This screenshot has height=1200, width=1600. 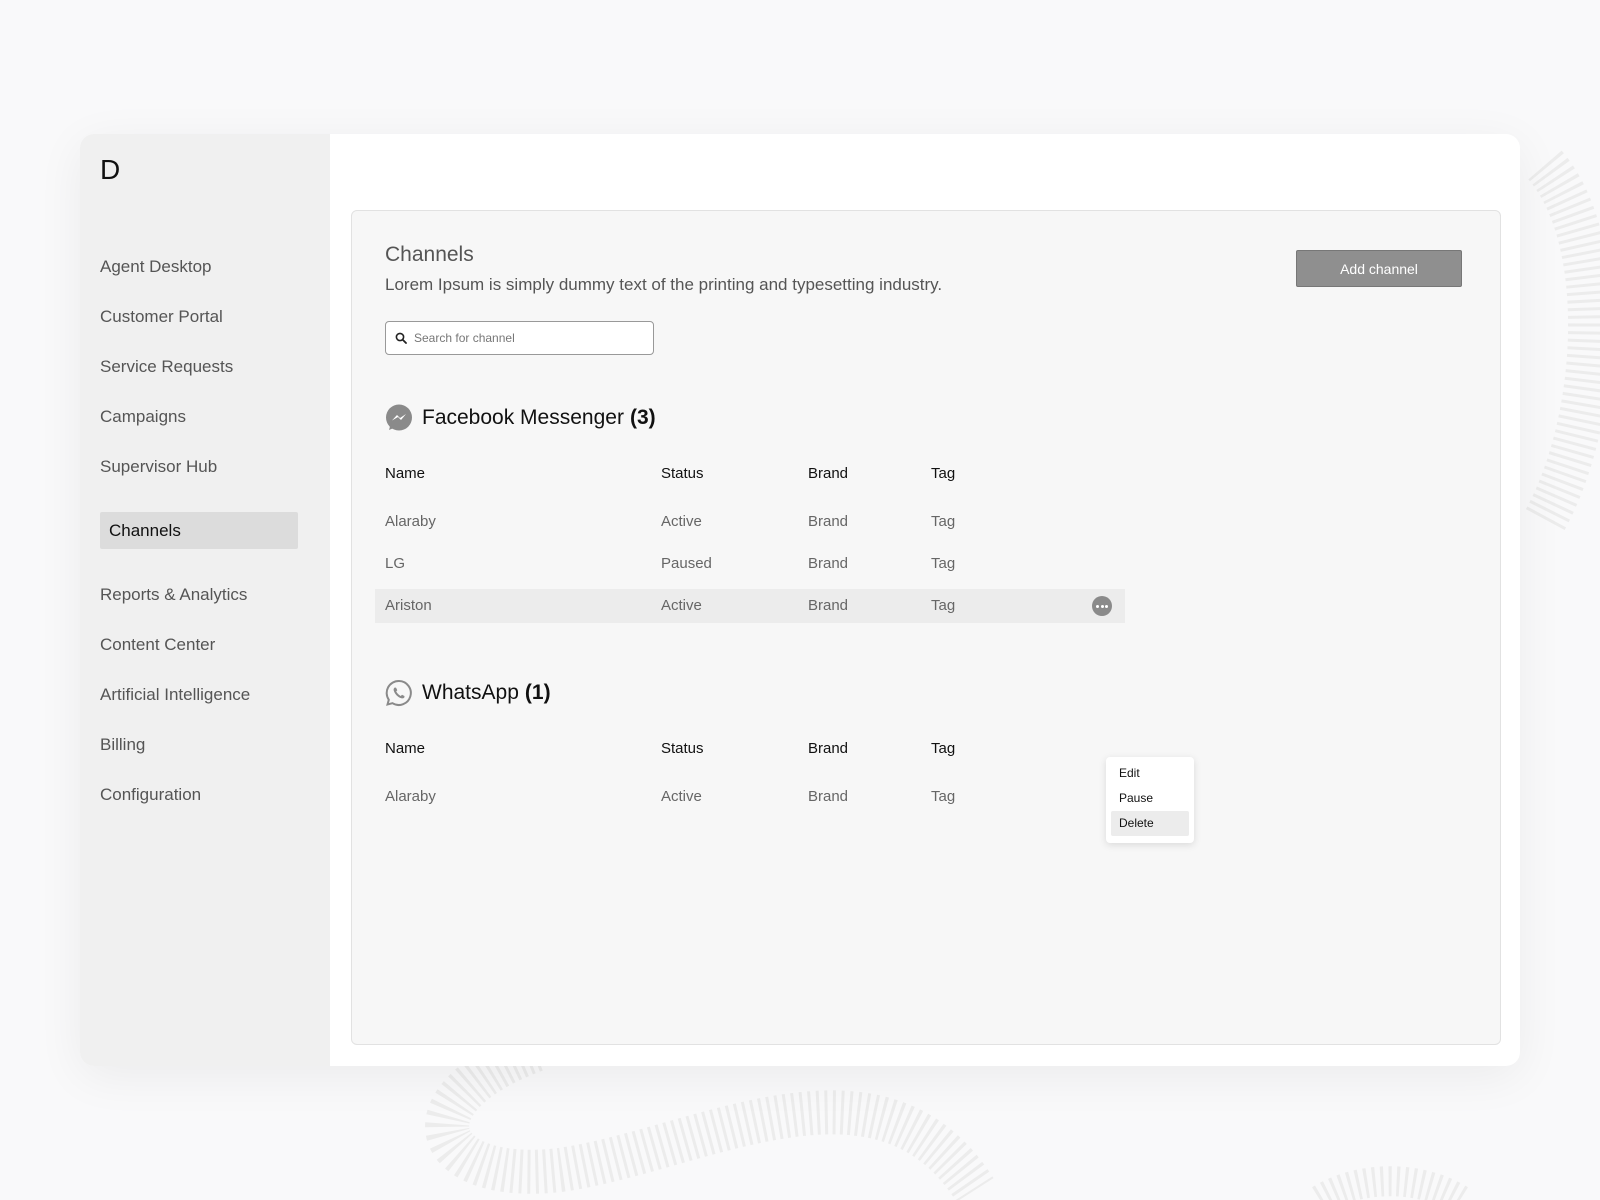 I want to click on add-channel-button: Add channel, so click(x=1379, y=268).